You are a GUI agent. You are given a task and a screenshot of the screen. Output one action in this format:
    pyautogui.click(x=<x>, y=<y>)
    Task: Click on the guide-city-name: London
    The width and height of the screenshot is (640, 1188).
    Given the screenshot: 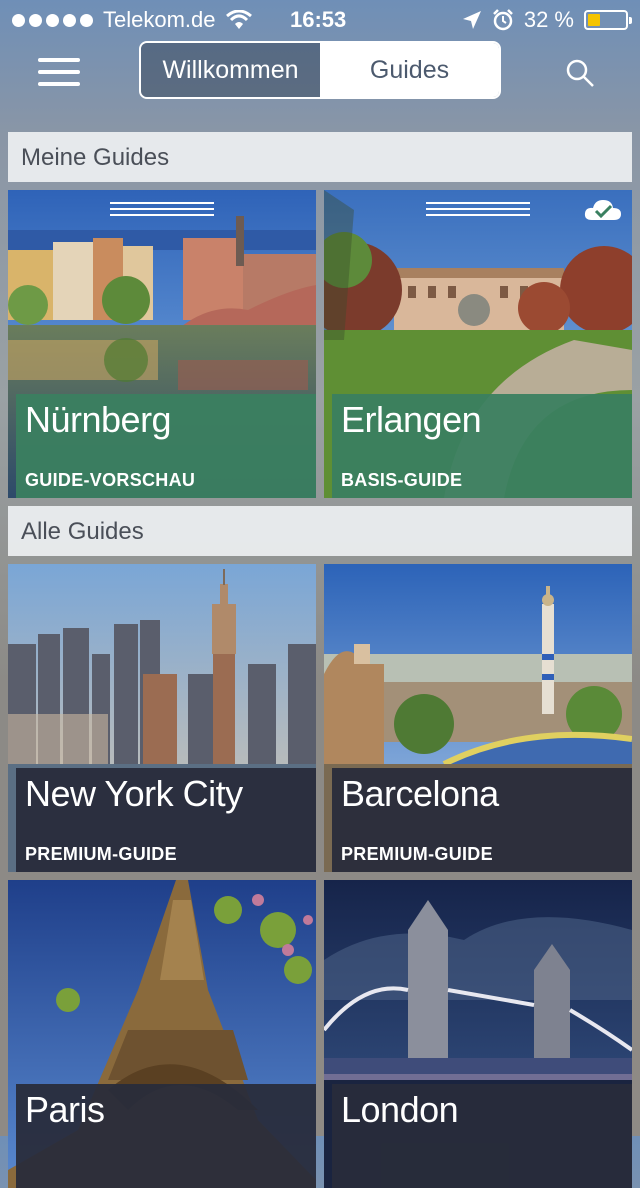 What is the action you would take?
    pyautogui.click(x=400, y=1109)
    